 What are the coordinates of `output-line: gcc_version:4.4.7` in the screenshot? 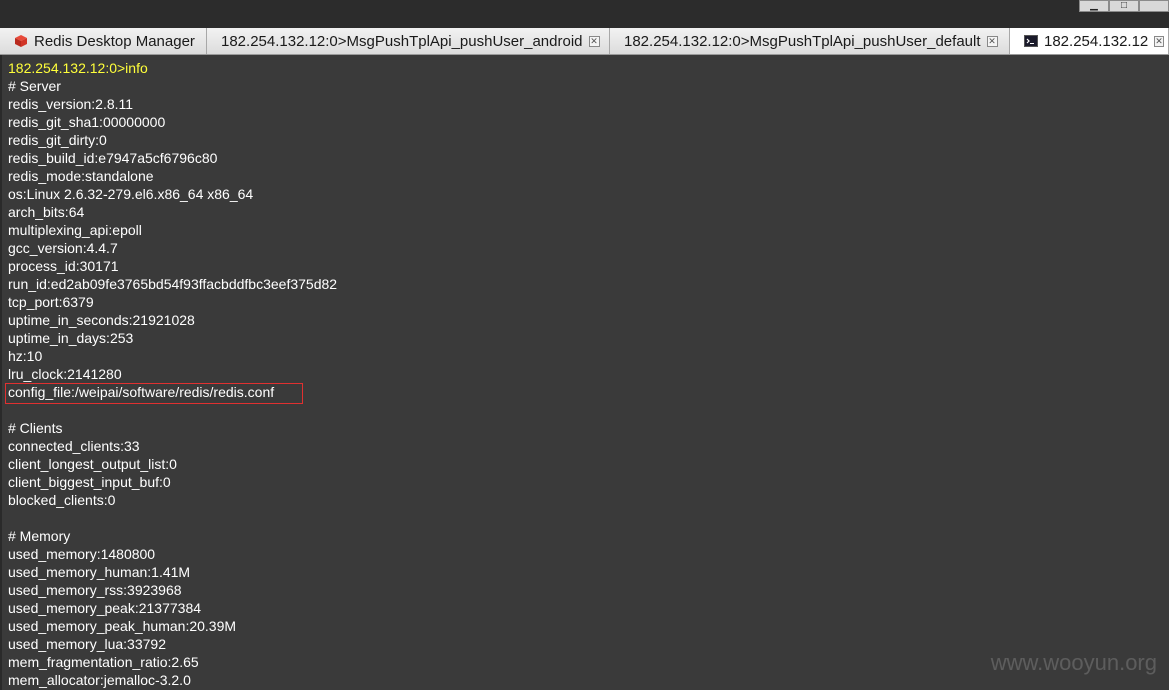 It's located at (63, 248).